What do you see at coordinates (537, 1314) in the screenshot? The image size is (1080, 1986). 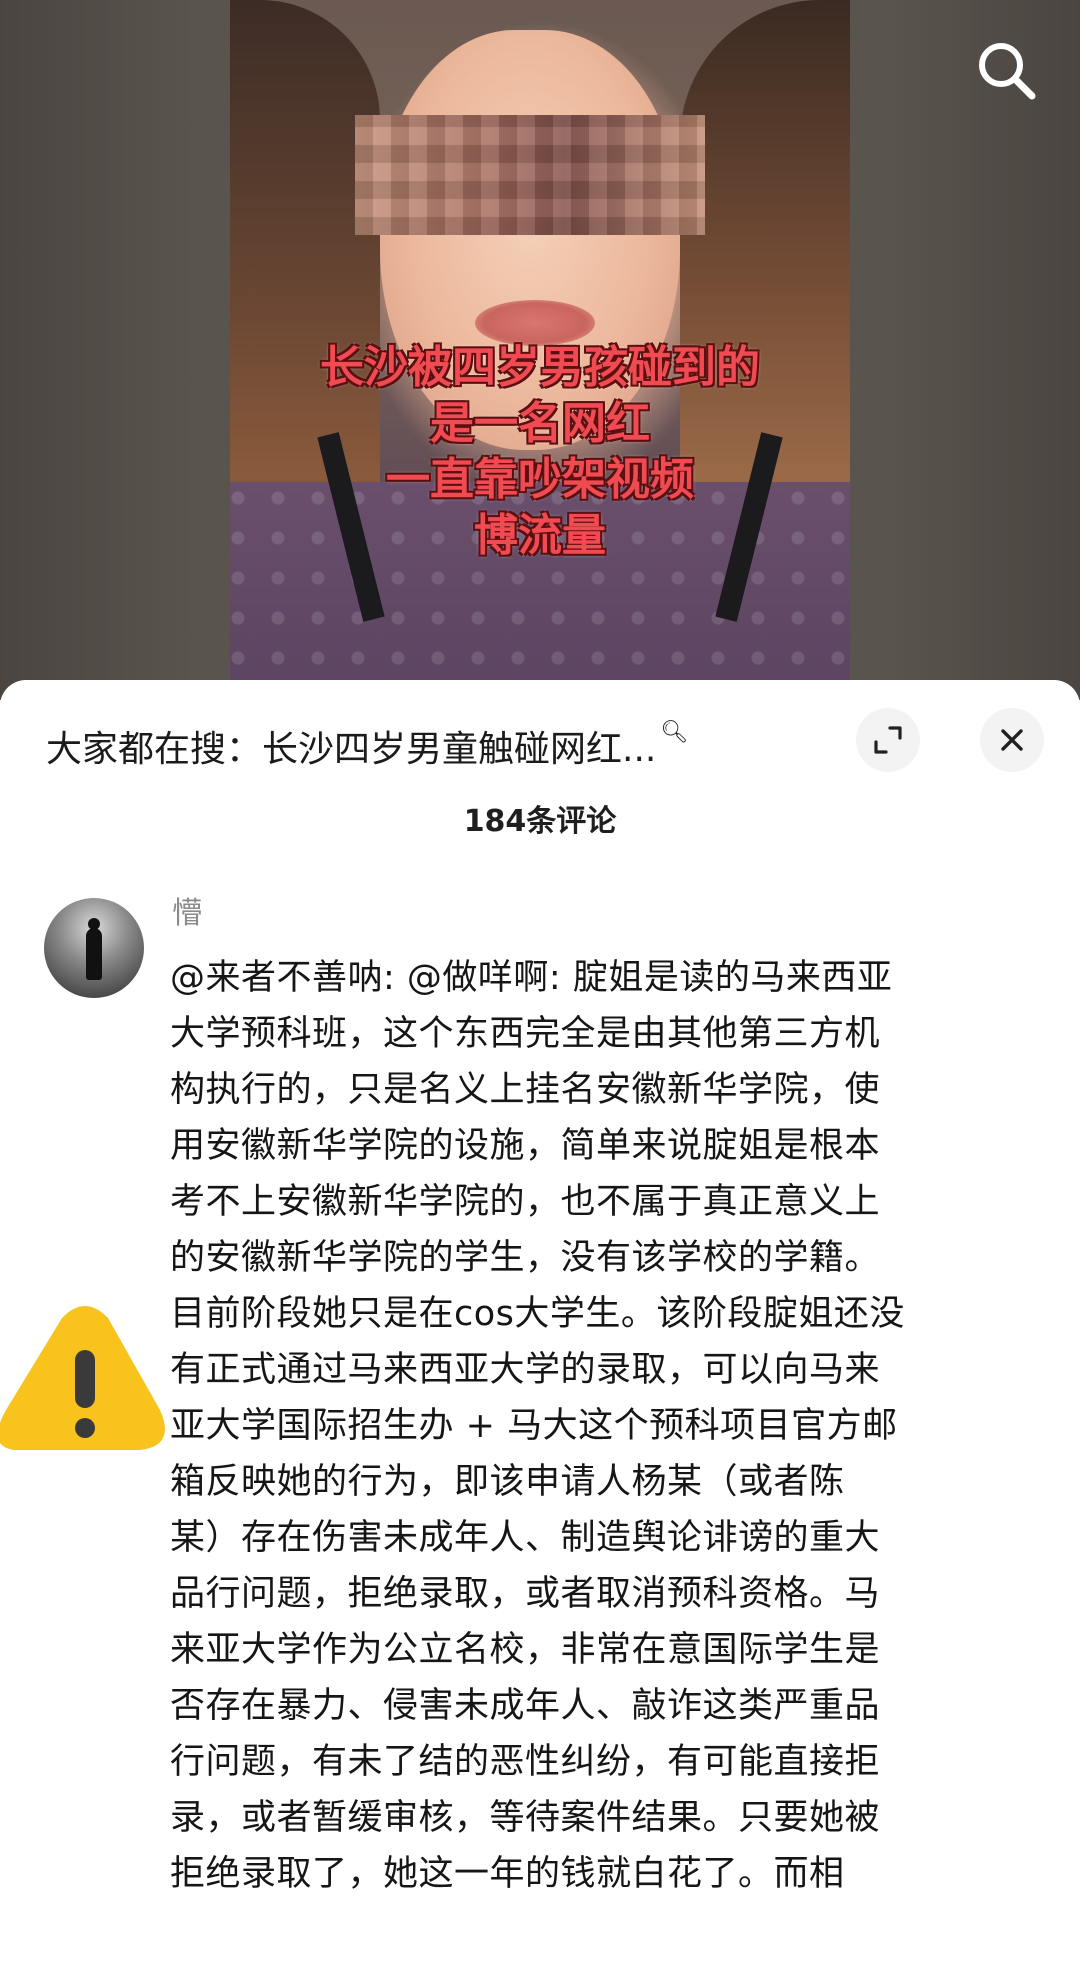 I see `comment-line: 目前阶段她只是在cos大学生。该阶段腚姐还没` at bounding box center [537, 1314].